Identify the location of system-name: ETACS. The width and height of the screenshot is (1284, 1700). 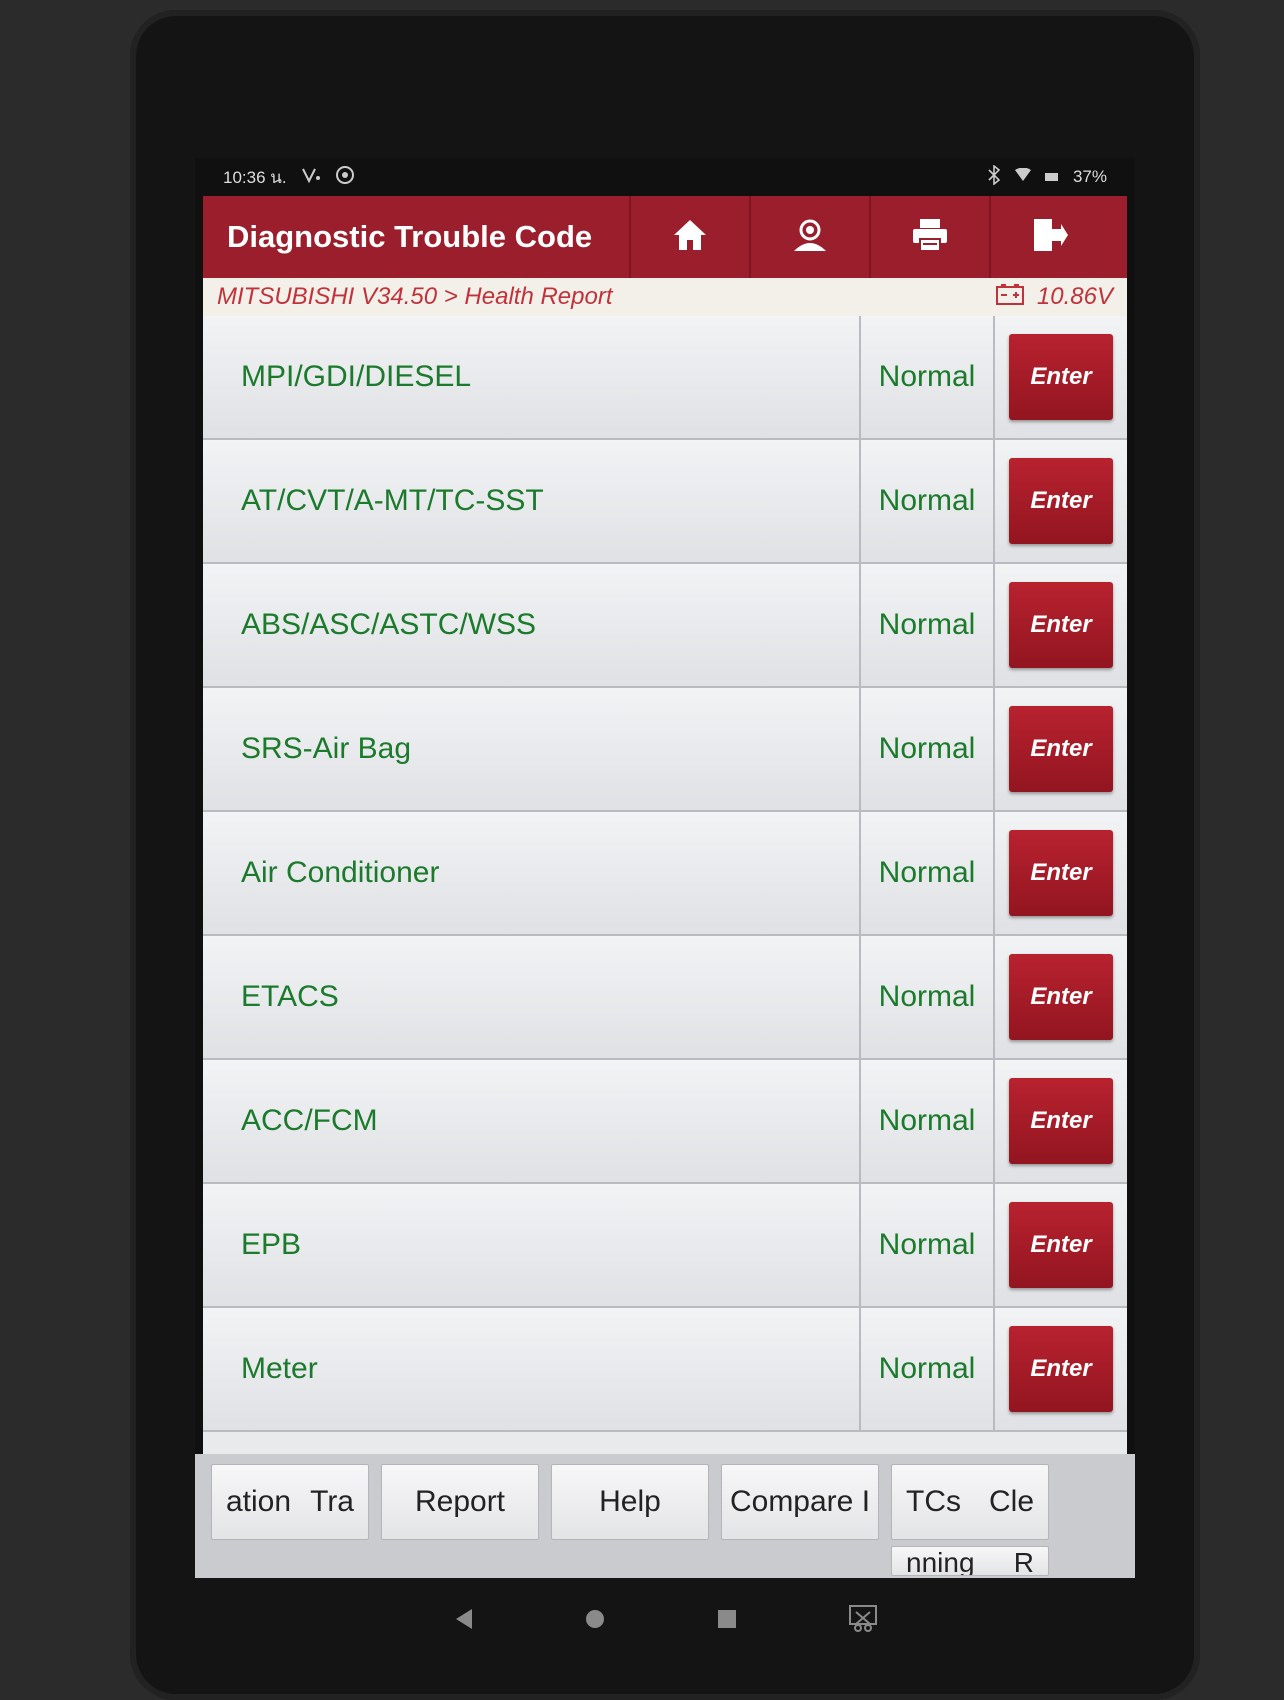
(532, 997).